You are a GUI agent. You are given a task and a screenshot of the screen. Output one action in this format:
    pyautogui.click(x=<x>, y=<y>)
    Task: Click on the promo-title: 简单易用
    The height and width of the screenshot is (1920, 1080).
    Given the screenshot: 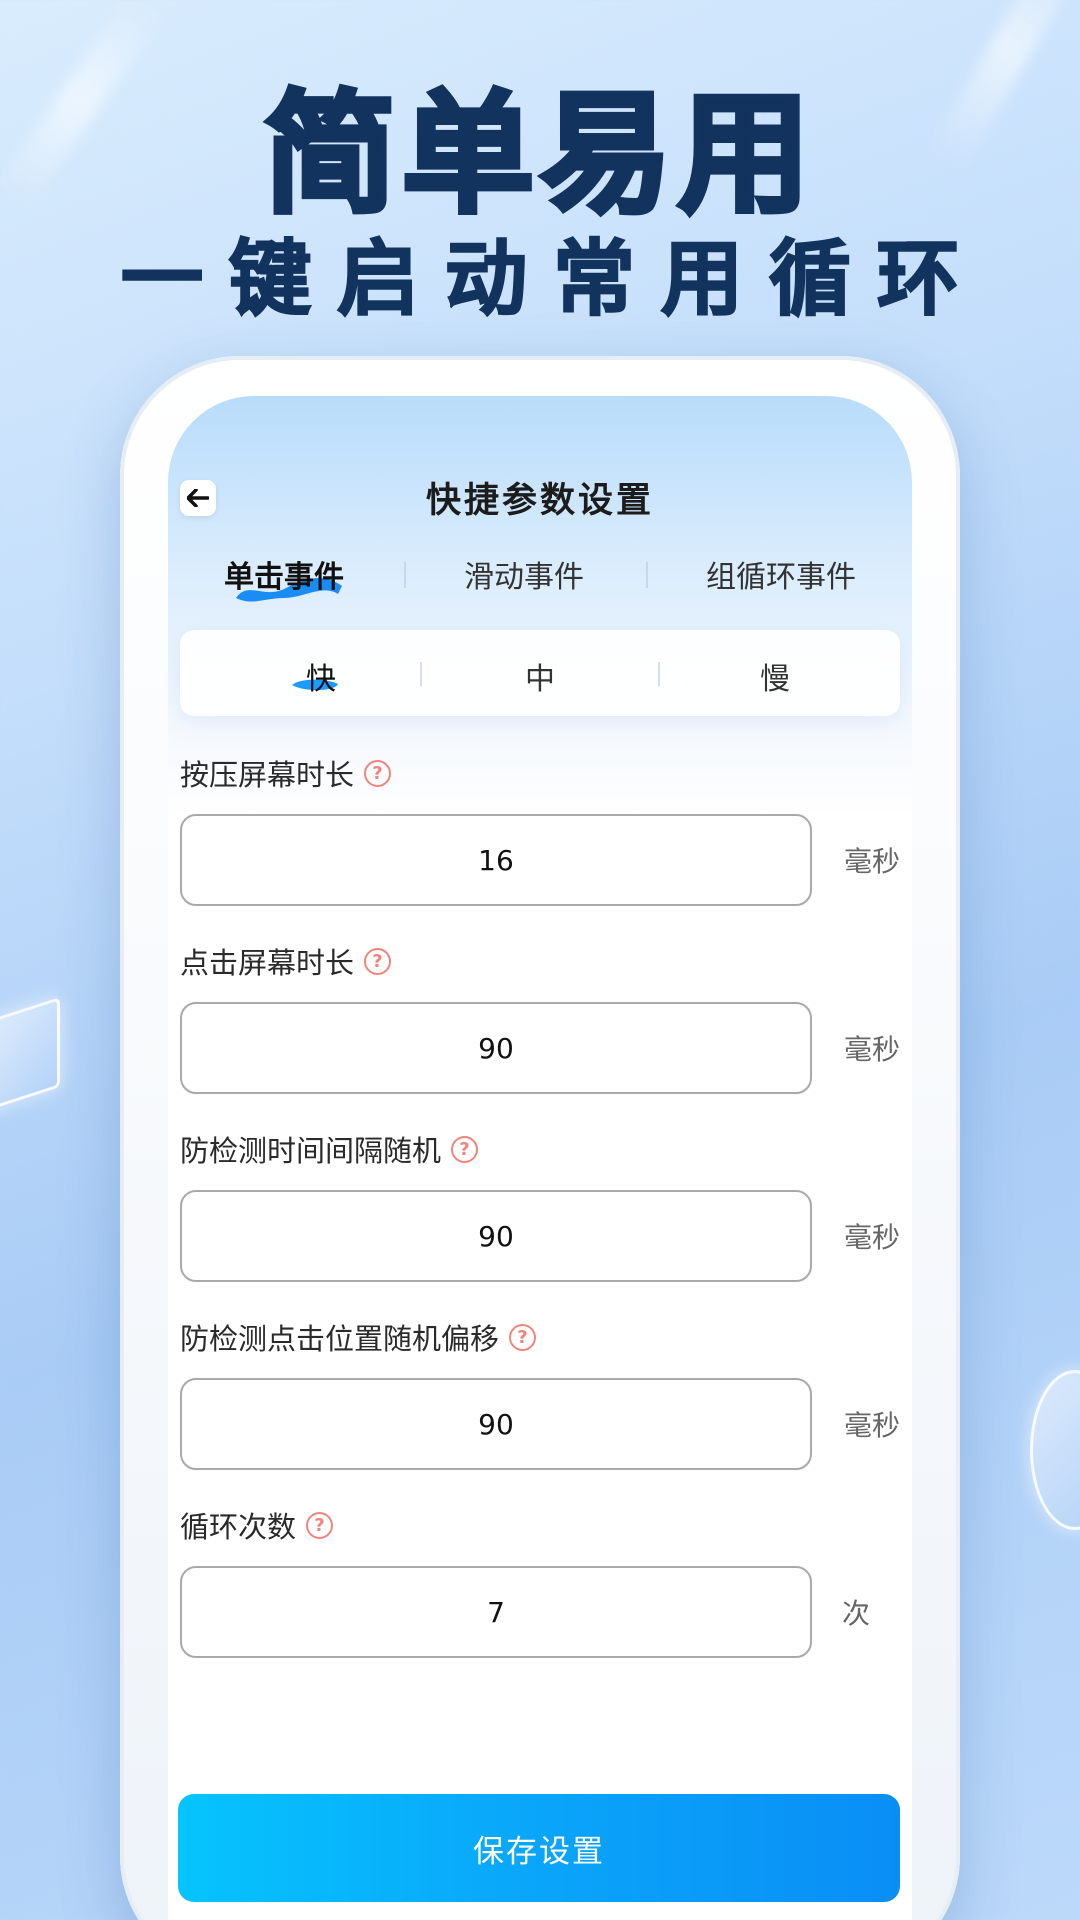 What is the action you would take?
    pyautogui.click(x=539, y=155)
    